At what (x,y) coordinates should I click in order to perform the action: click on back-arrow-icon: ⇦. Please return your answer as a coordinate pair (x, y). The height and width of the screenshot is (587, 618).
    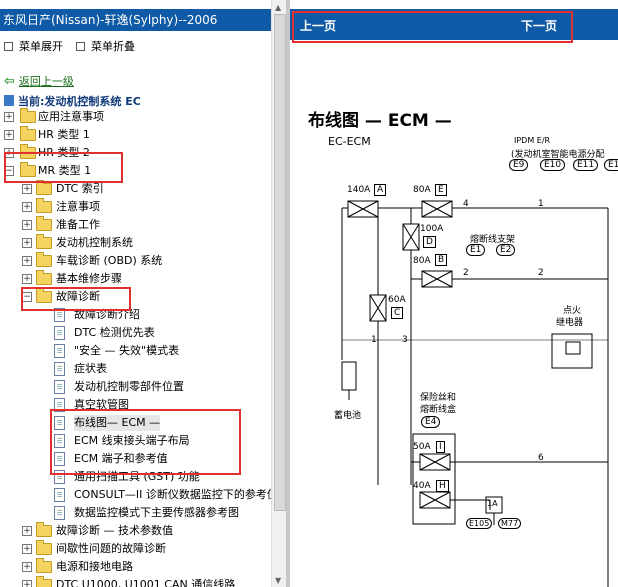
    Looking at the image, I should click on (9, 81).